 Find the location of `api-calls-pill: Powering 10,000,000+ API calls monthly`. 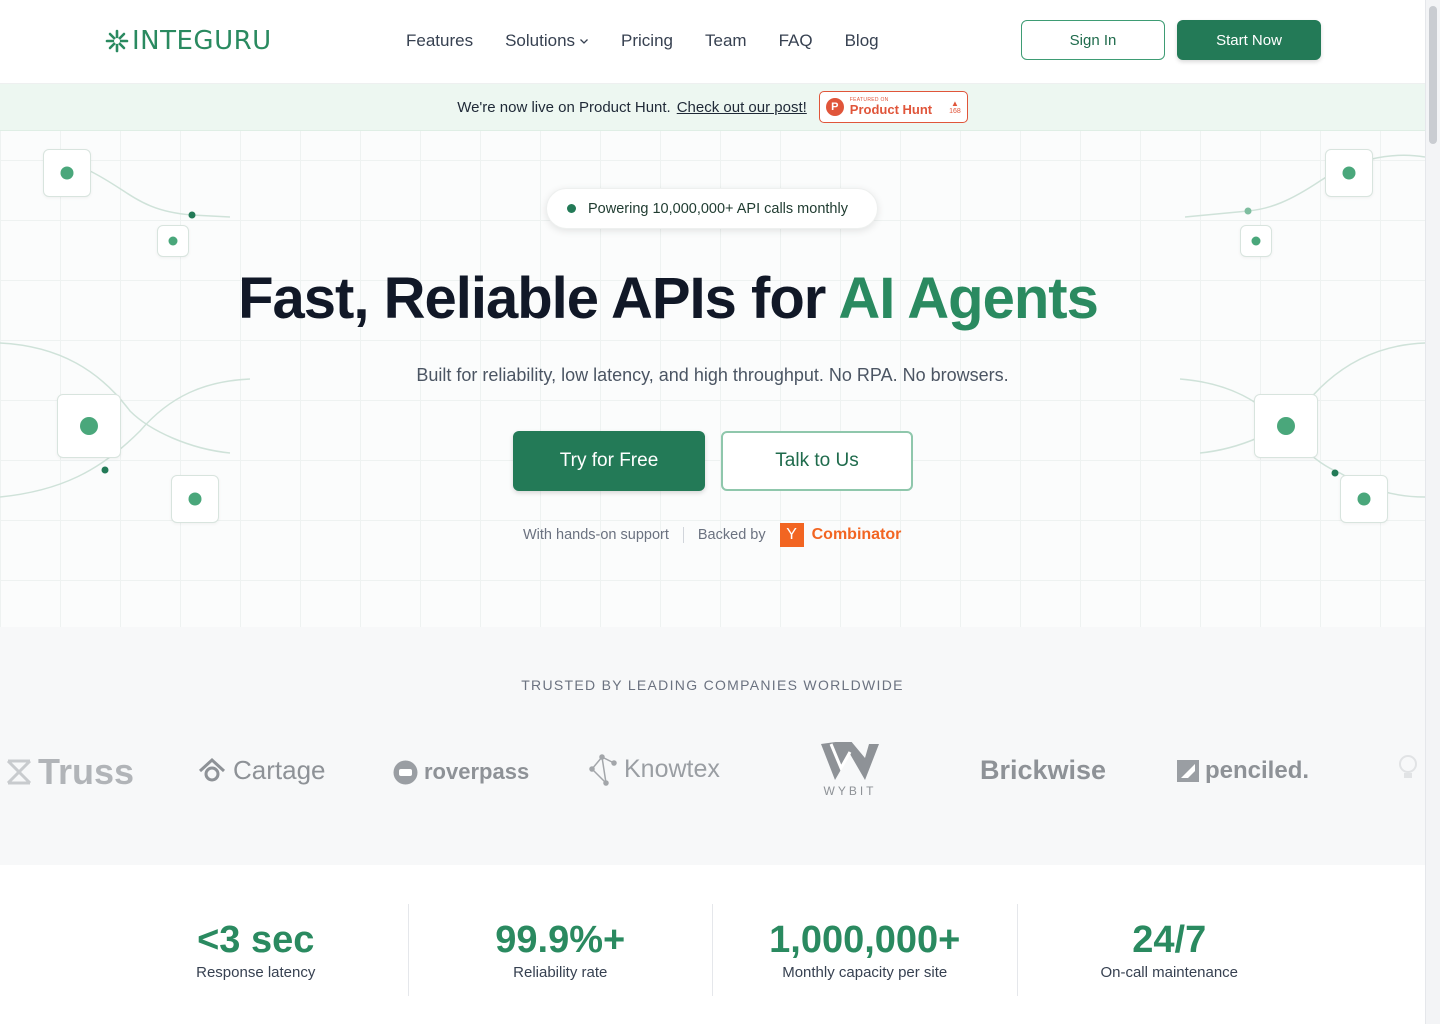

api-calls-pill: Powering 10,000,000+ API calls monthly is located at coordinates (712, 208).